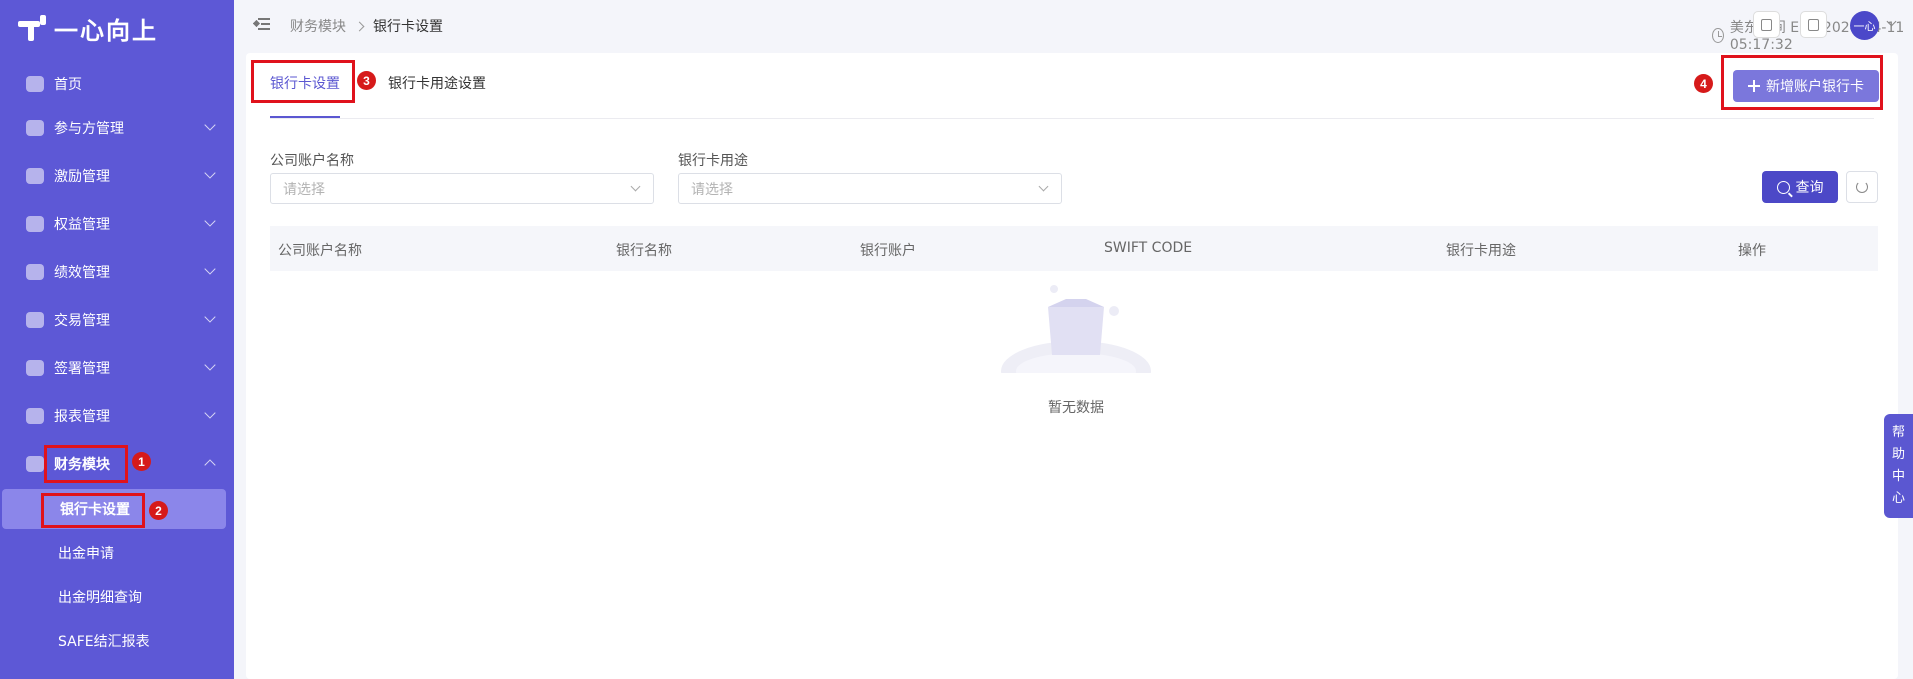  Describe the element at coordinates (462, 188) in the screenshot. I see `company-account-select: 请选择` at that location.